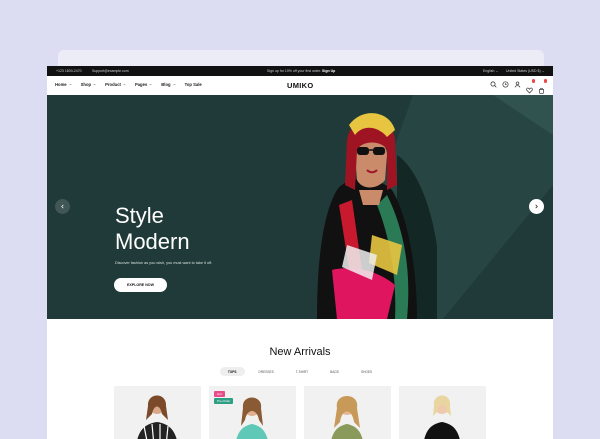 This screenshot has width=600, height=439. I want to click on nav-item-product: Product, so click(115, 84).